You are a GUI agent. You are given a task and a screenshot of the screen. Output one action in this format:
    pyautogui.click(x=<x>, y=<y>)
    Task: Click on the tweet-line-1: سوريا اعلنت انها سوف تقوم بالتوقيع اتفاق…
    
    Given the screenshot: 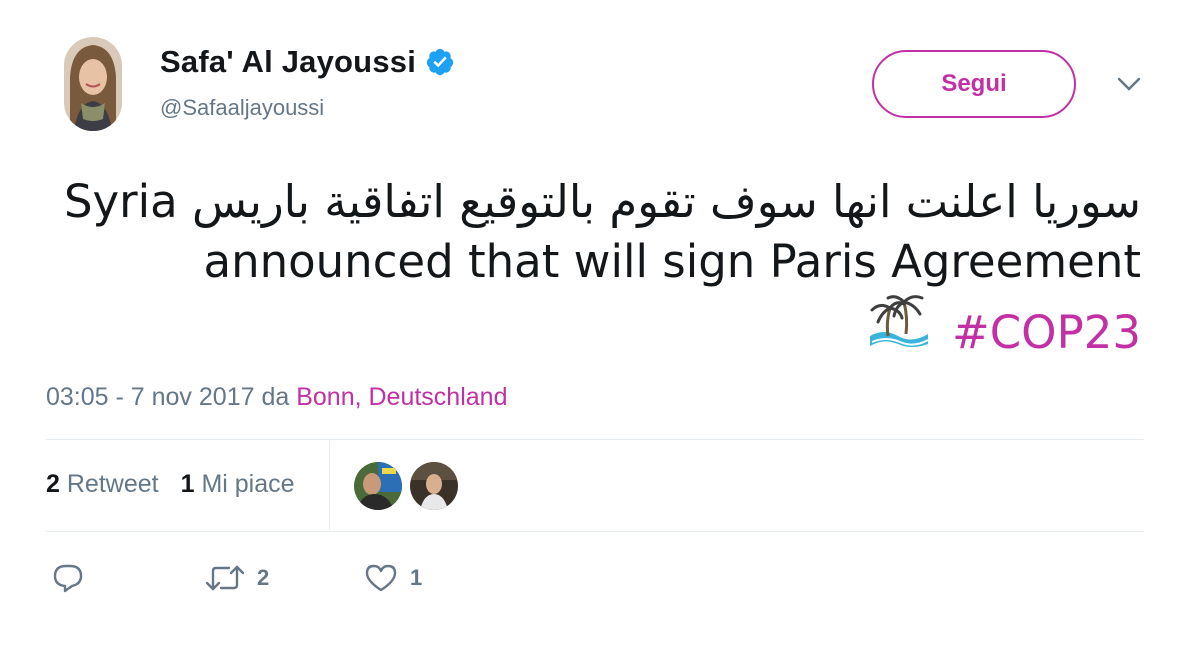 What is the action you would take?
    pyautogui.click(x=602, y=201)
    